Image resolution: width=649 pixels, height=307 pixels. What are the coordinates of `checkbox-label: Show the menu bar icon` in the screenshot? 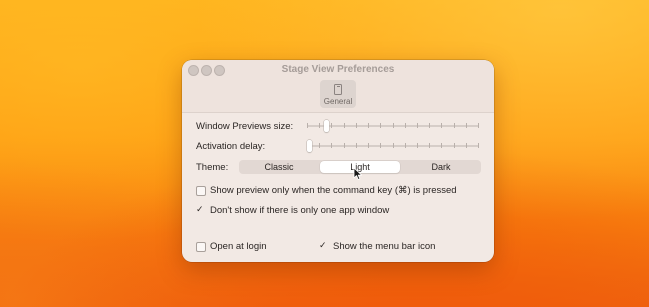 It's located at (384, 246).